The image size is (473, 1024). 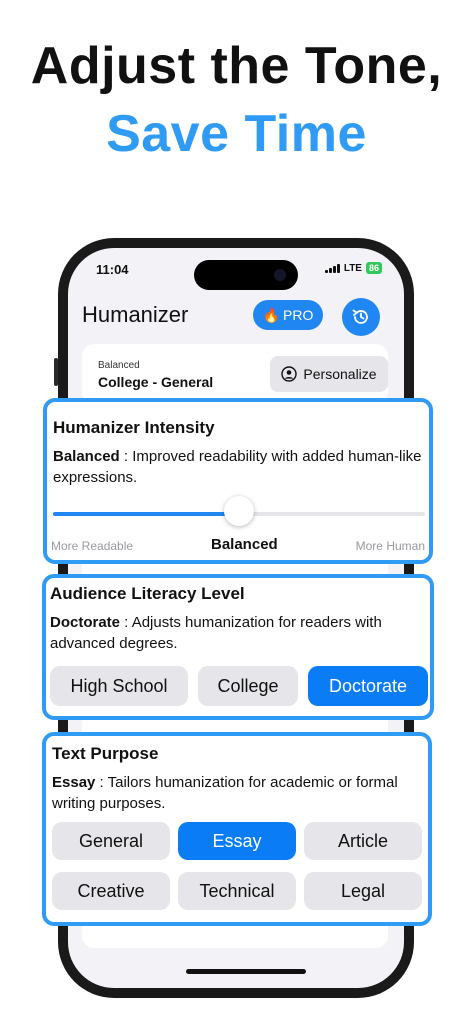 I want to click on mode-intensity-label: Balanced, so click(x=119, y=365).